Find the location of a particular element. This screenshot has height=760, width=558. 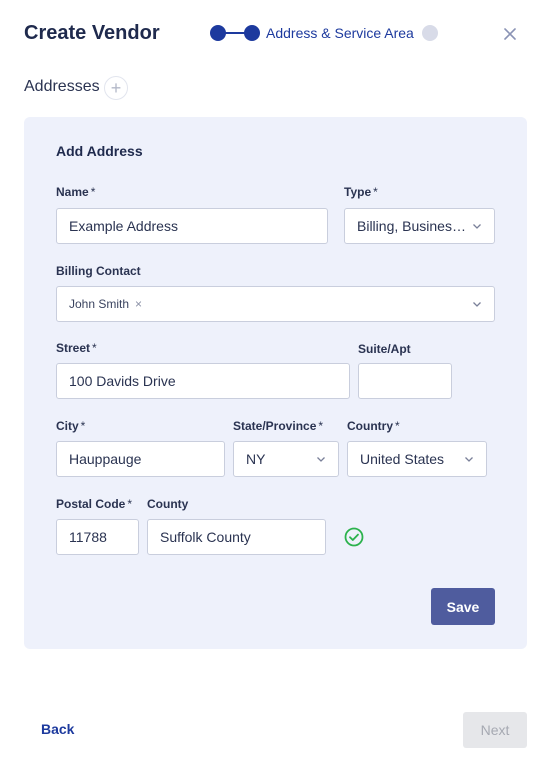

page-title: Create Vendor is located at coordinates (92, 33).